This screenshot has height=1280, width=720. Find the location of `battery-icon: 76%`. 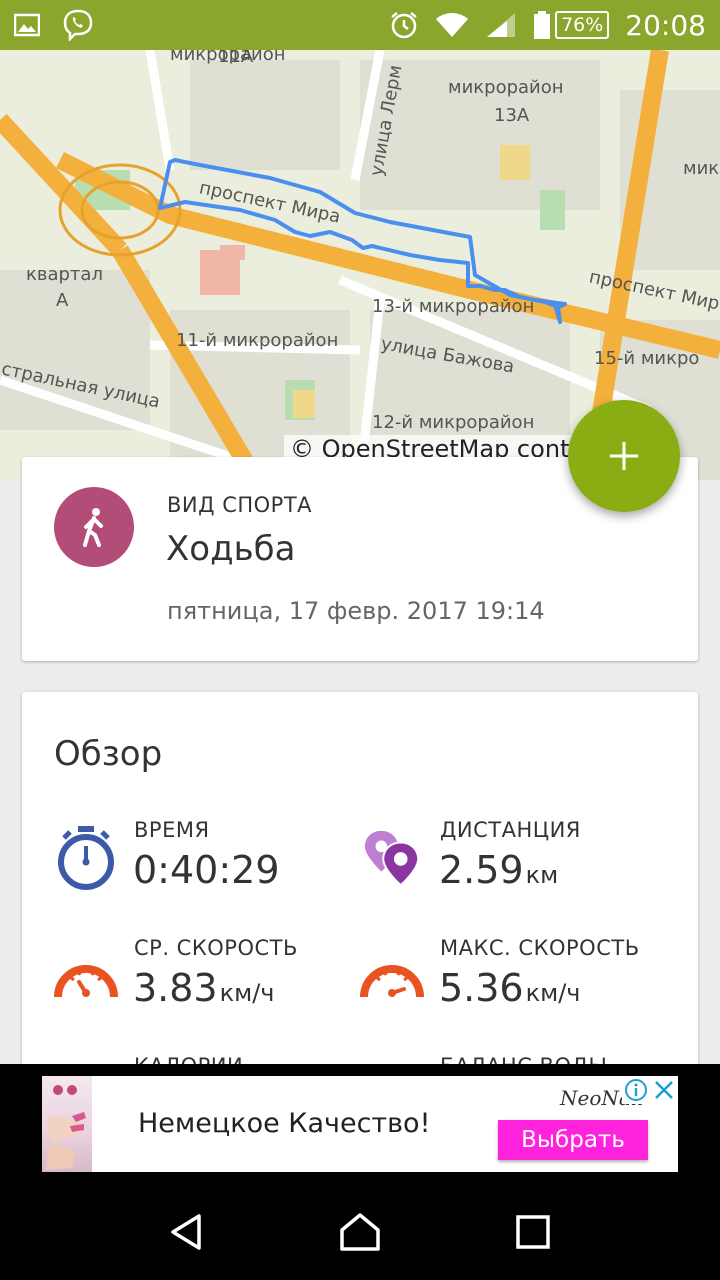

battery-icon: 76% is located at coordinates (571, 25).